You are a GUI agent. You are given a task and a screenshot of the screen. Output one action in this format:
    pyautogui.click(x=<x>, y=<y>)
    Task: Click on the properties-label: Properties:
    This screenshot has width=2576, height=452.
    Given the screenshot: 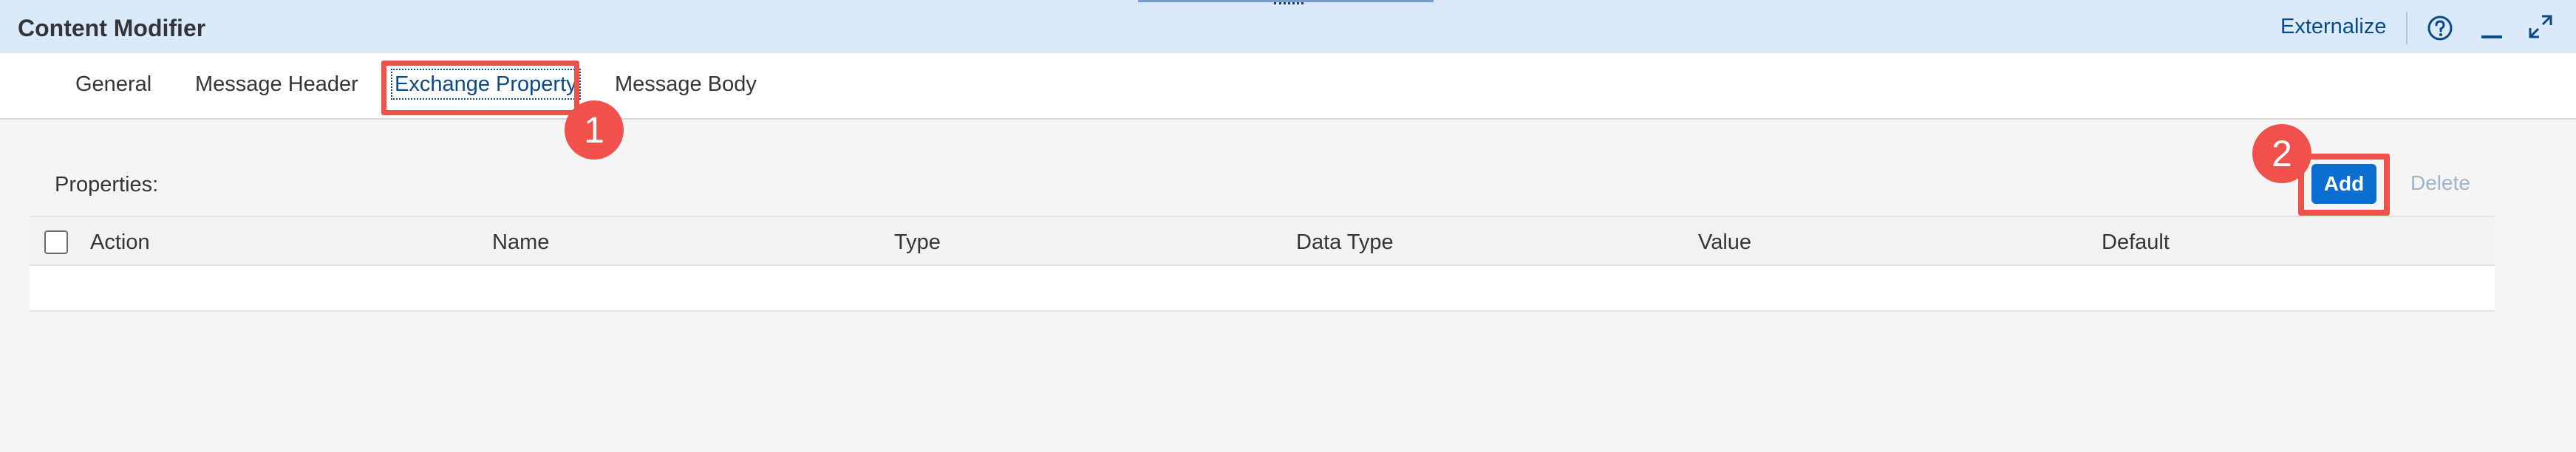 What is the action you would take?
    pyautogui.click(x=107, y=185)
    